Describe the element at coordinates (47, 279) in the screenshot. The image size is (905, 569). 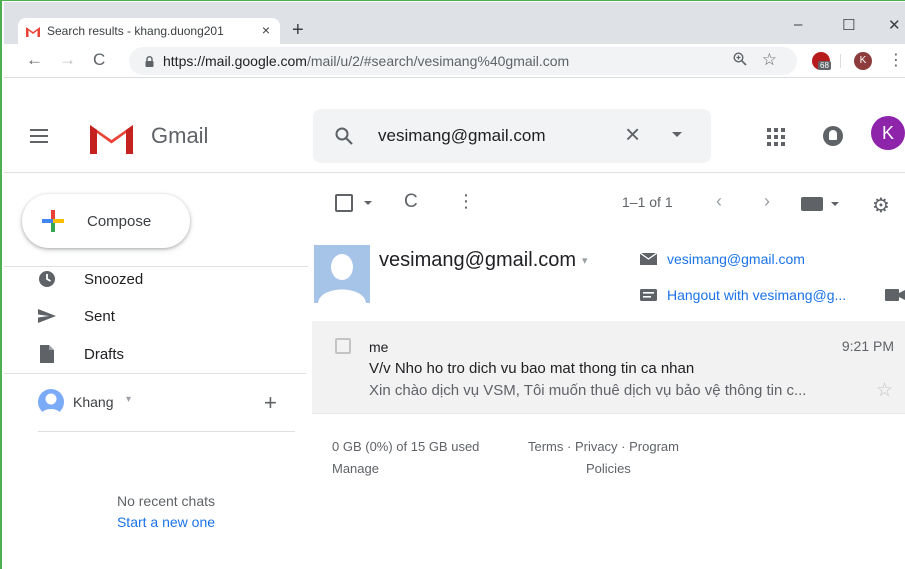
I see `clock-icon` at that location.